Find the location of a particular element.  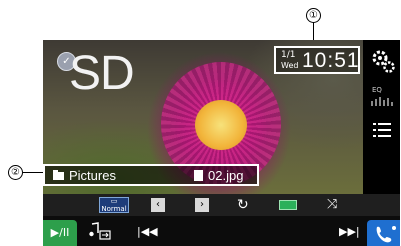

slideshow-toggle is located at coordinates (288, 205).